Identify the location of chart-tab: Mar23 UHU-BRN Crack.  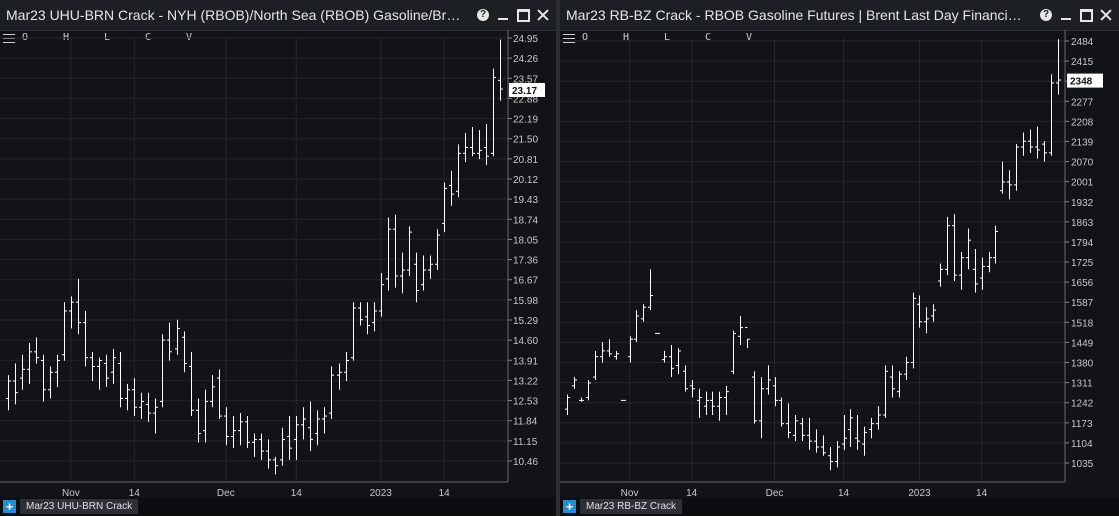
(79, 506).